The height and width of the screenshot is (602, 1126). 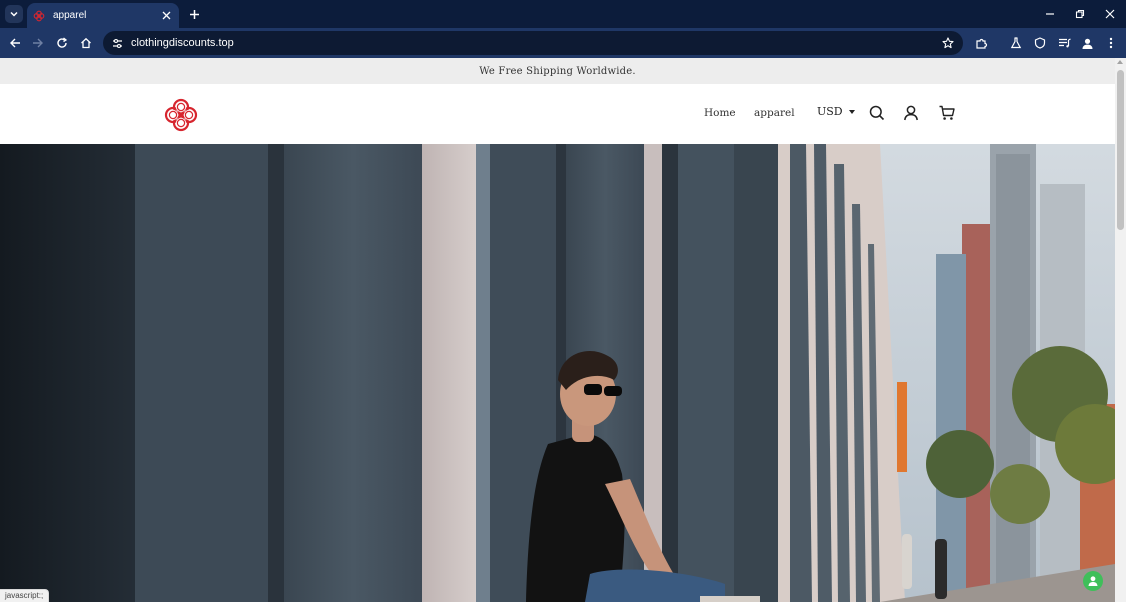 What do you see at coordinates (1120, 330) in the screenshot?
I see `page-scrollbar` at bounding box center [1120, 330].